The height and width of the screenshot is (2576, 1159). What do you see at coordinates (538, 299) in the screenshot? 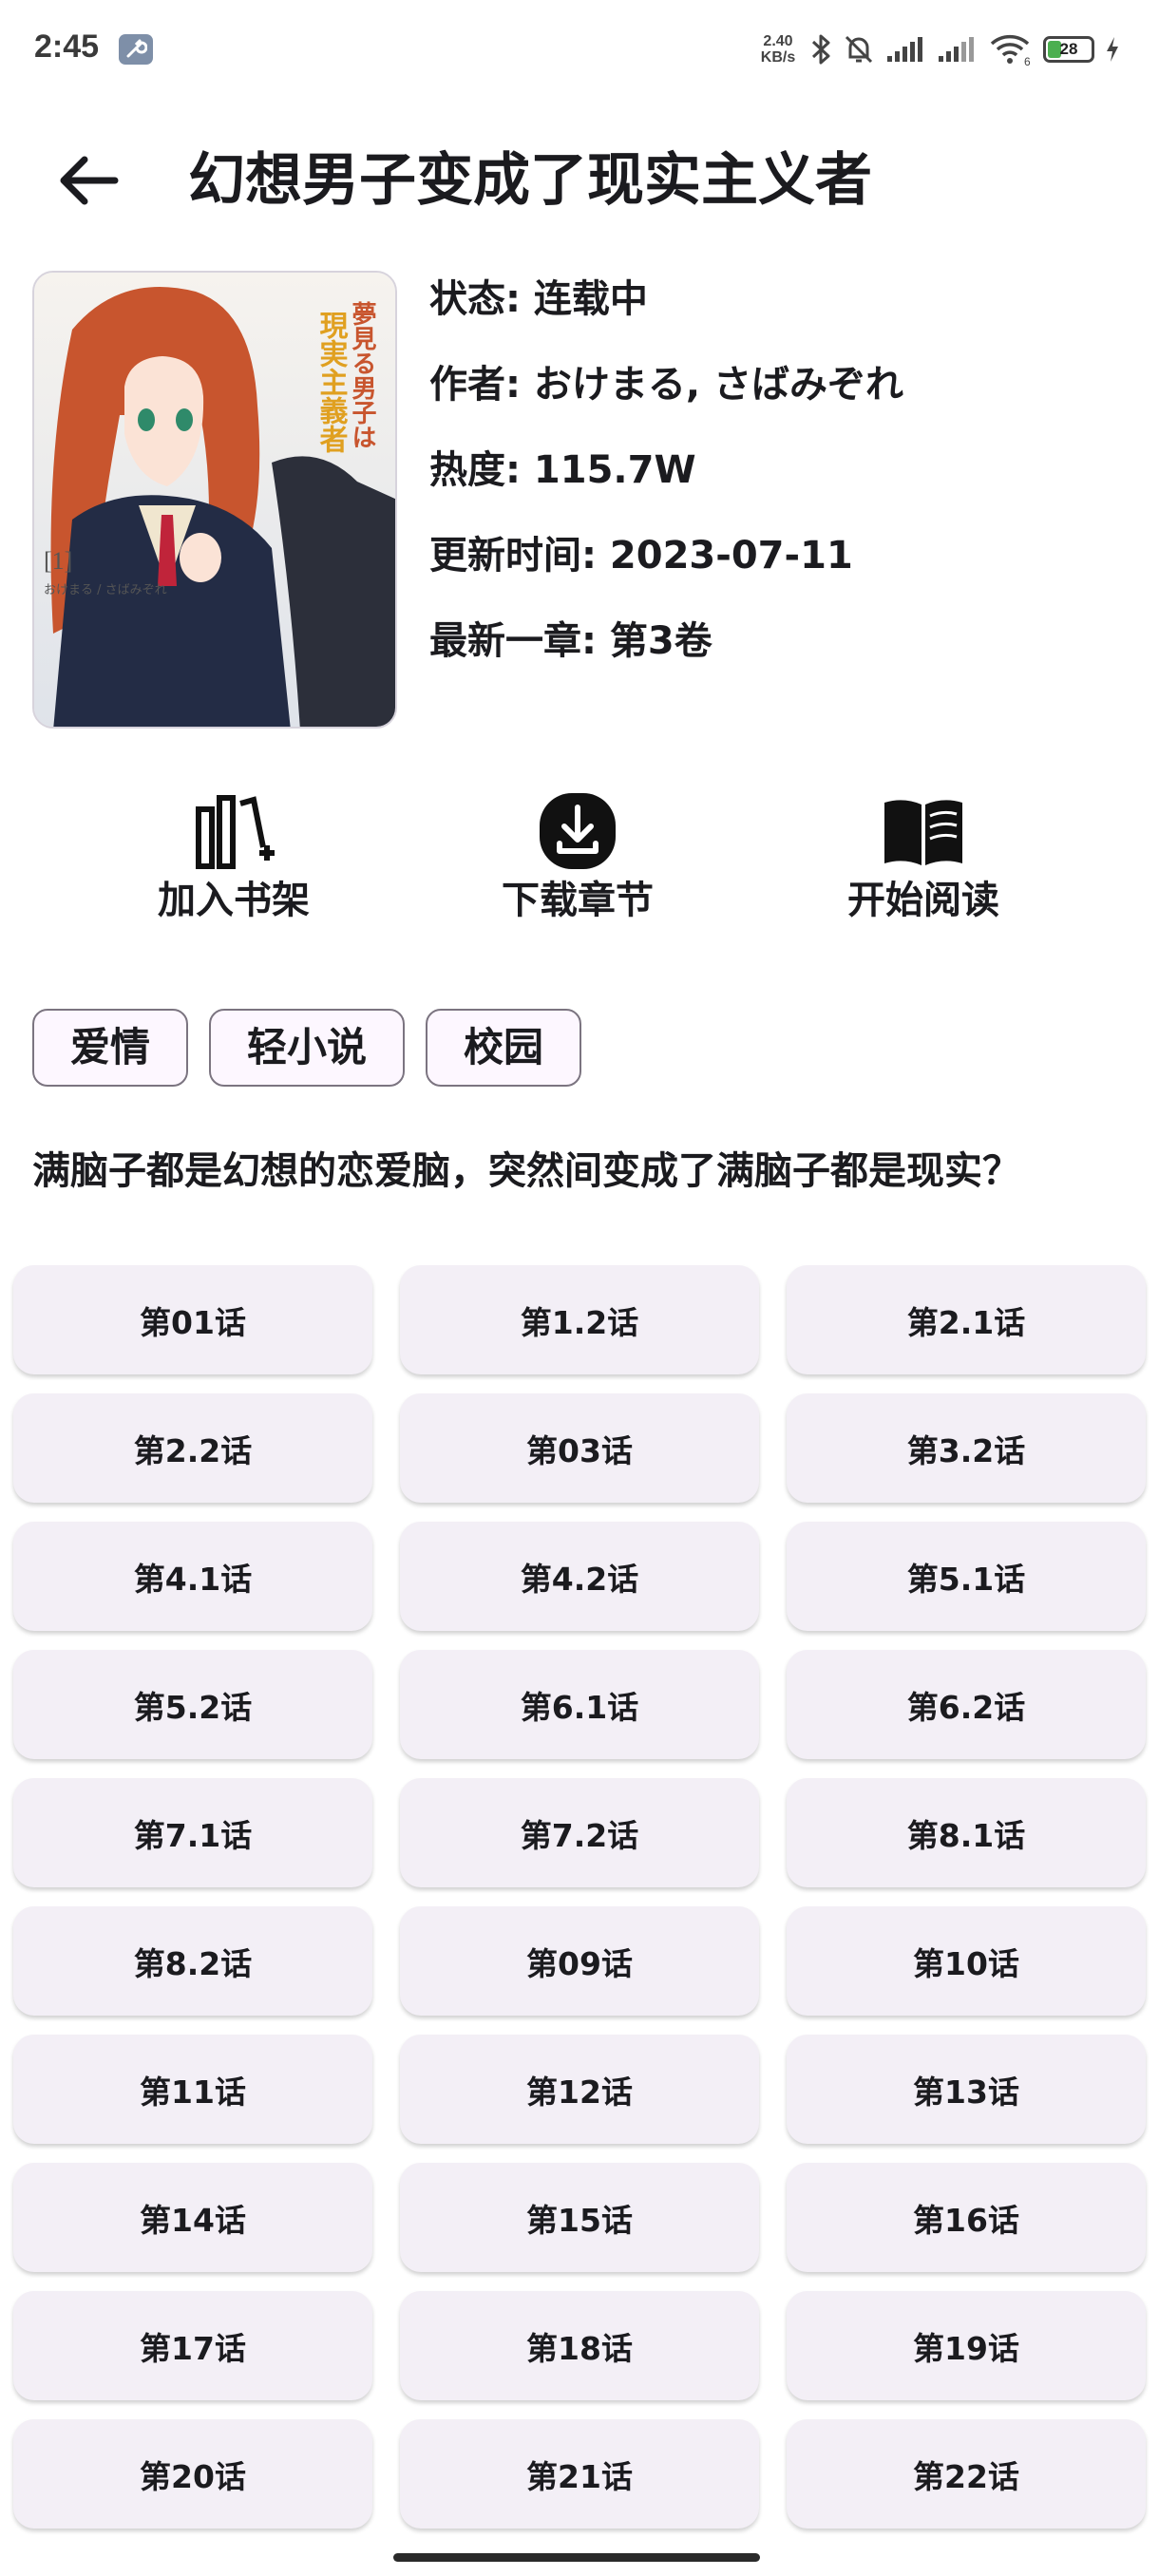
I see `status-text: 状态: 连载中` at bounding box center [538, 299].